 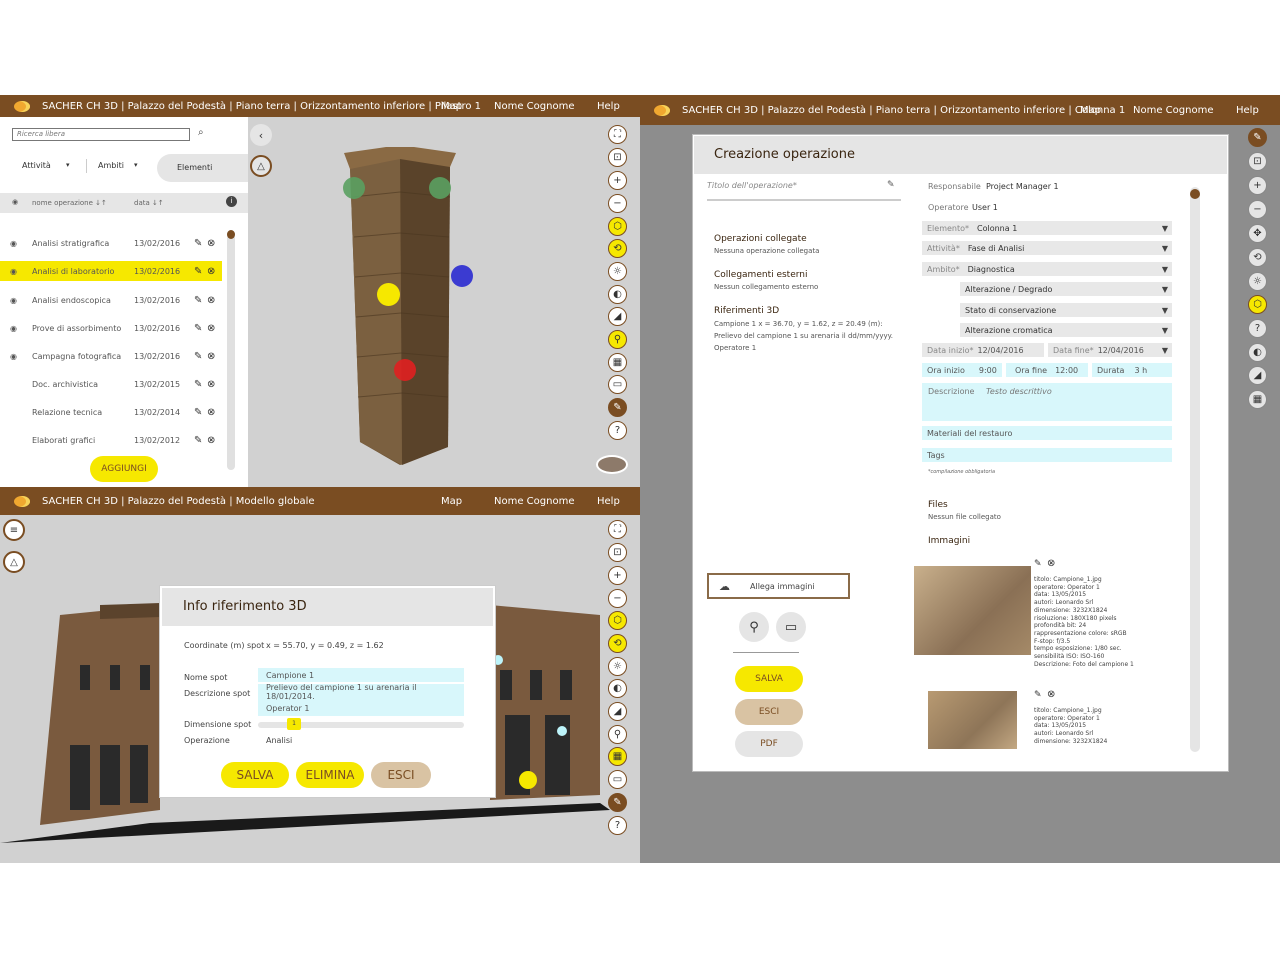 What do you see at coordinates (1047, 455) in the screenshot?
I see `tags-input: Tags` at bounding box center [1047, 455].